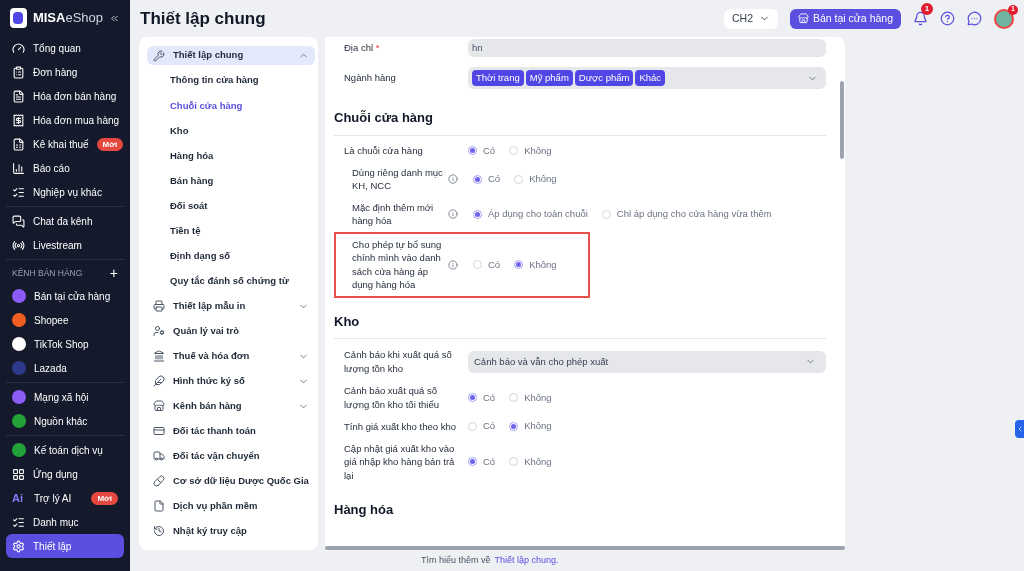 This screenshot has width=1024, height=571. Describe the element at coordinates (18, 120) in the screenshot. I see `receipt-icon` at that location.